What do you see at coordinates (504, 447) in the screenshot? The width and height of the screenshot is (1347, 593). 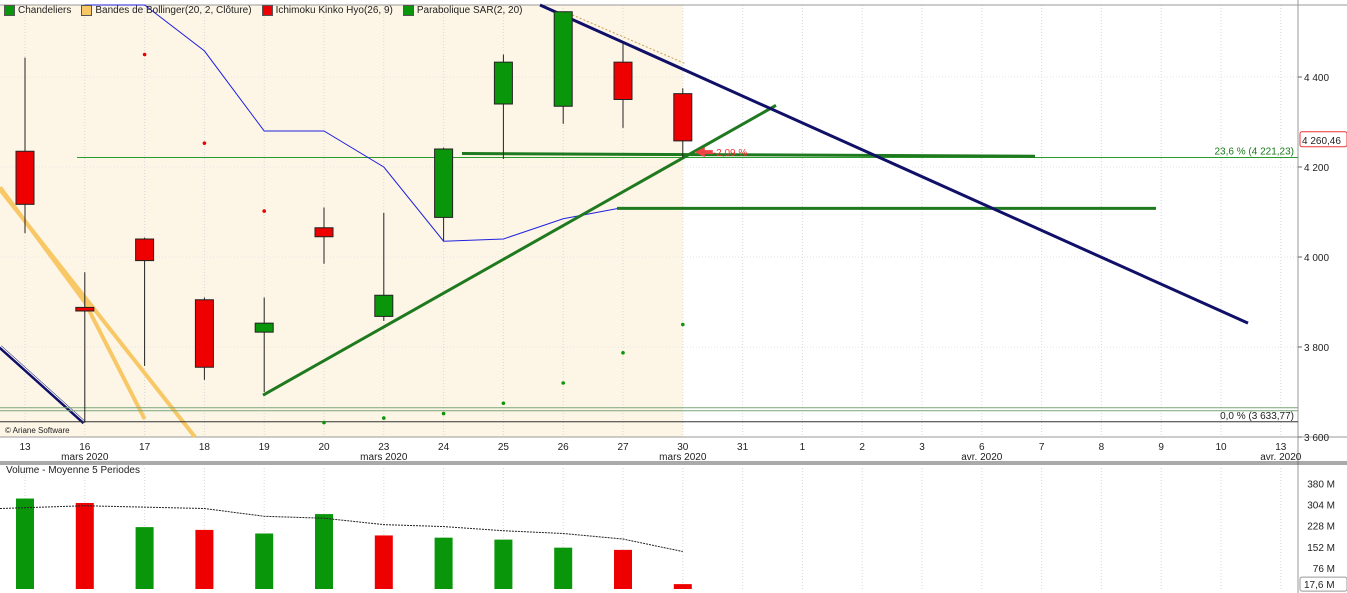 I see `x-tick-label: 25` at bounding box center [504, 447].